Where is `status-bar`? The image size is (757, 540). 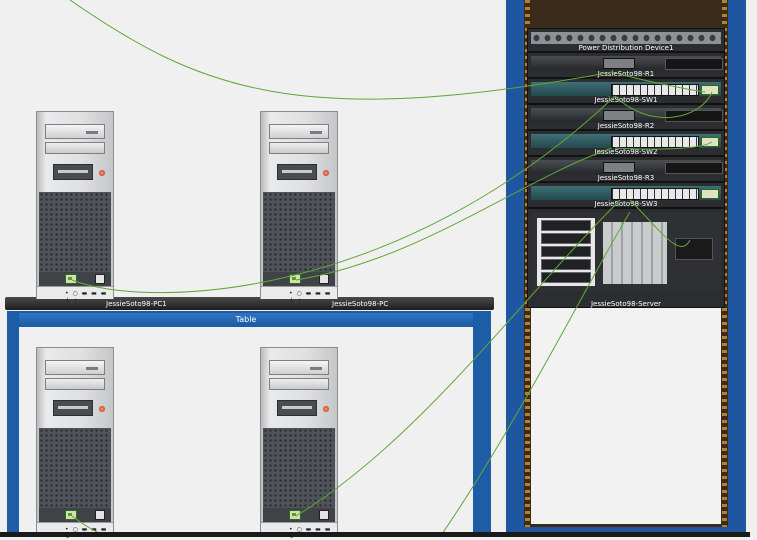 status-bar is located at coordinates (375, 534).